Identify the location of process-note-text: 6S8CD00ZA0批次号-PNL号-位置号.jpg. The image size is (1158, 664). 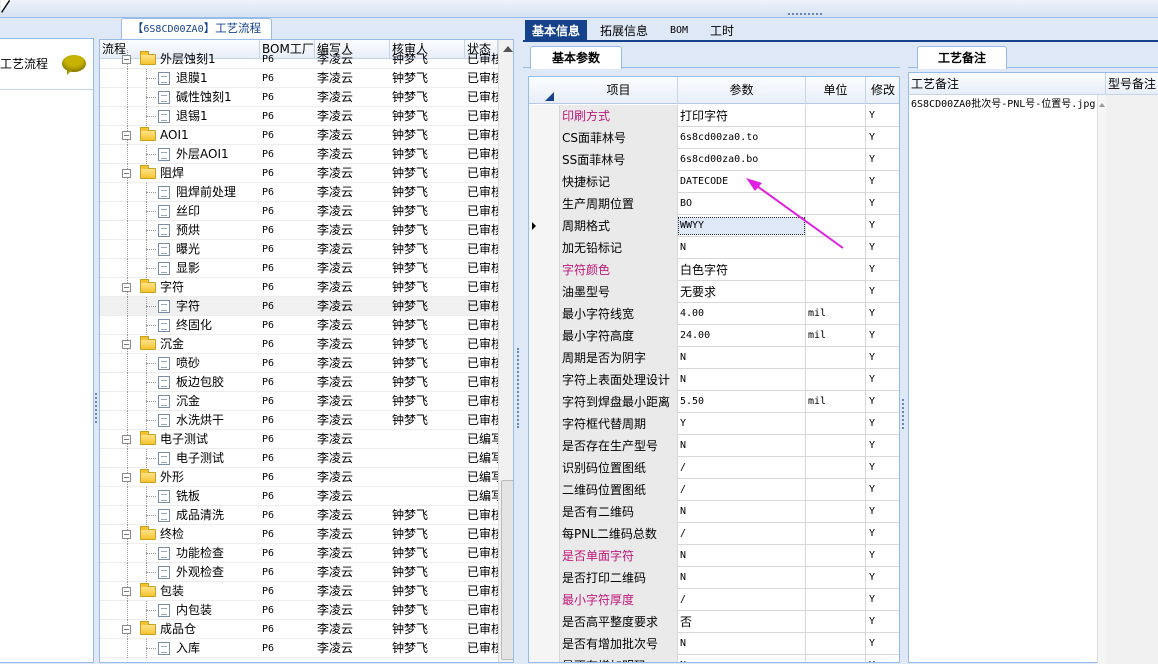
(1003, 104).